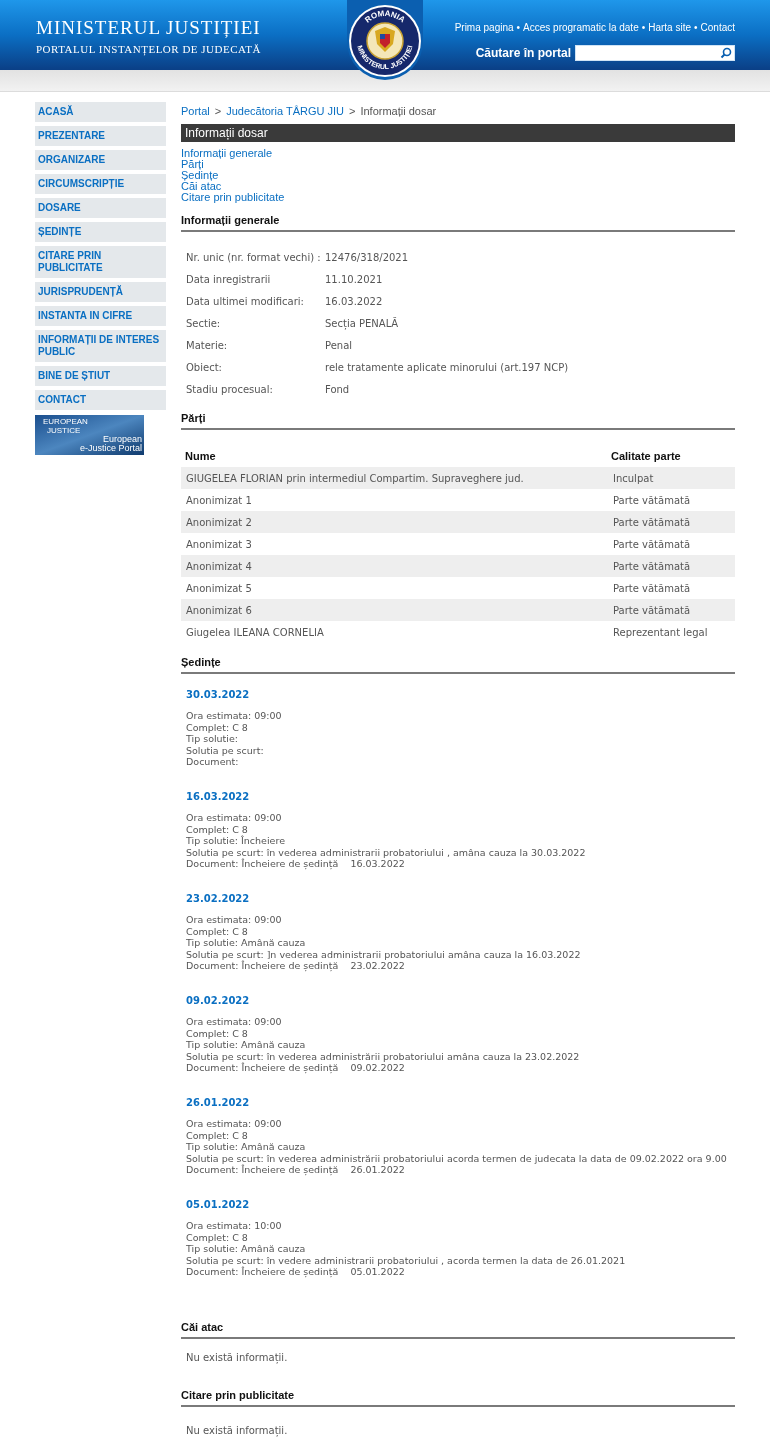 This screenshot has width=770, height=1444. I want to click on banner-subtitle: e-Justice Portal, so click(110, 448).